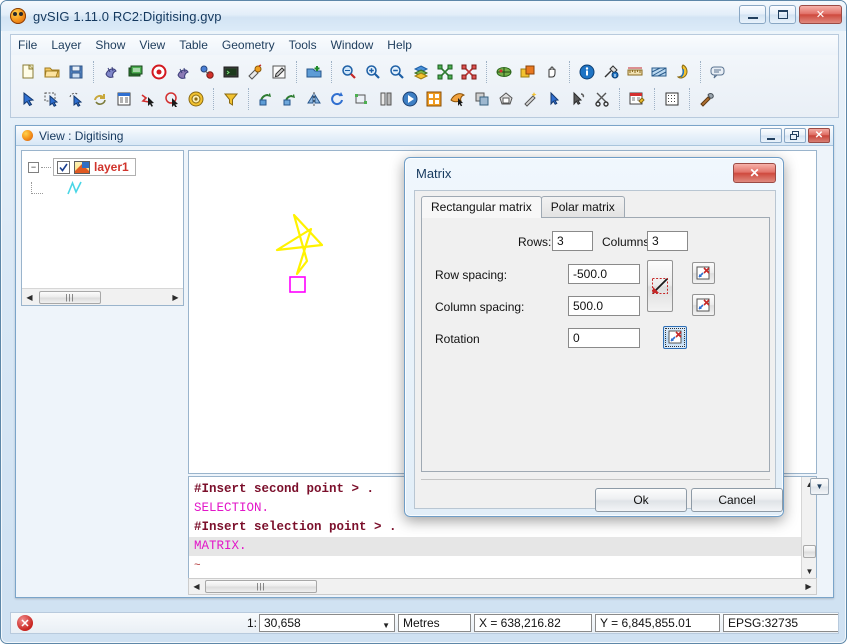 Image resolution: width=847 pixels, height=644 pixels. I want to click on view-horizontal-scrollbar: ◀ ||| ▶, so click(502, 586).